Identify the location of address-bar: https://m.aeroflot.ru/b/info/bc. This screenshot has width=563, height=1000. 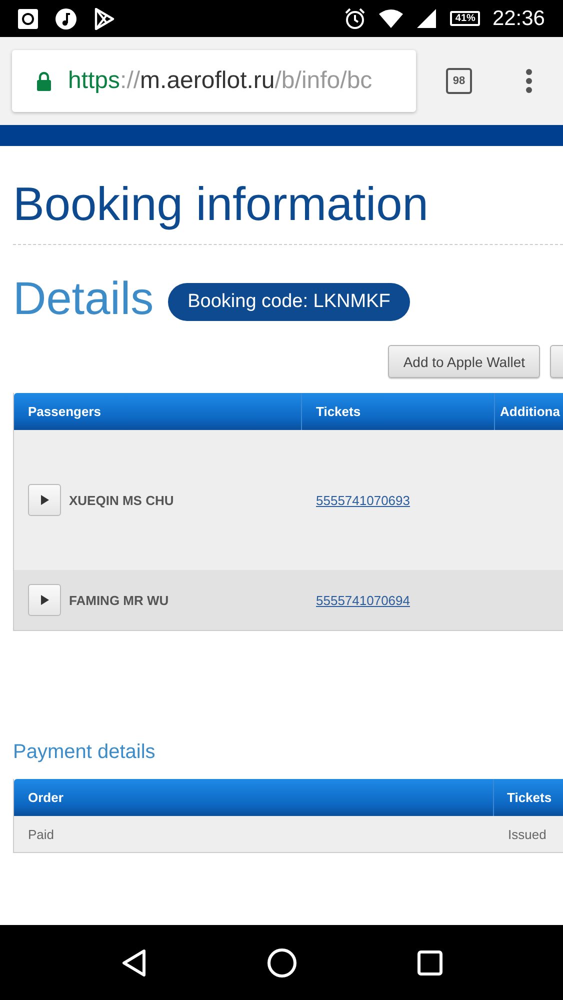
(214, 81).